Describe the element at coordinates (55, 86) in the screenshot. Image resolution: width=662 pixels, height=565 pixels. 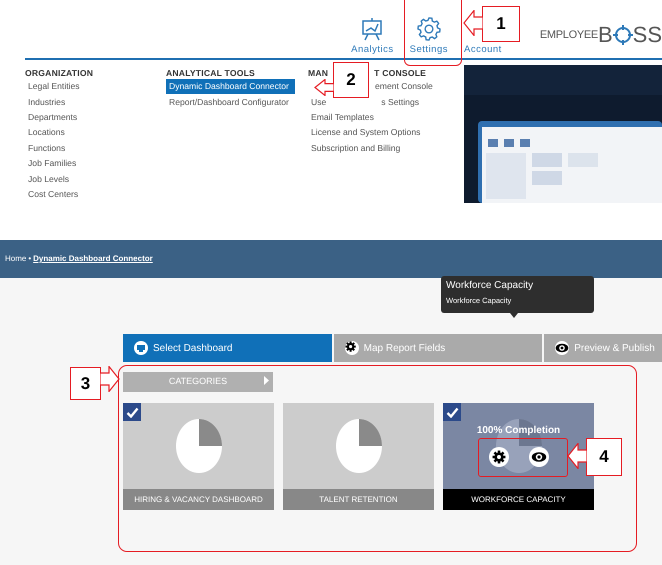
I see `menu-item: Legal Entities` at that location.